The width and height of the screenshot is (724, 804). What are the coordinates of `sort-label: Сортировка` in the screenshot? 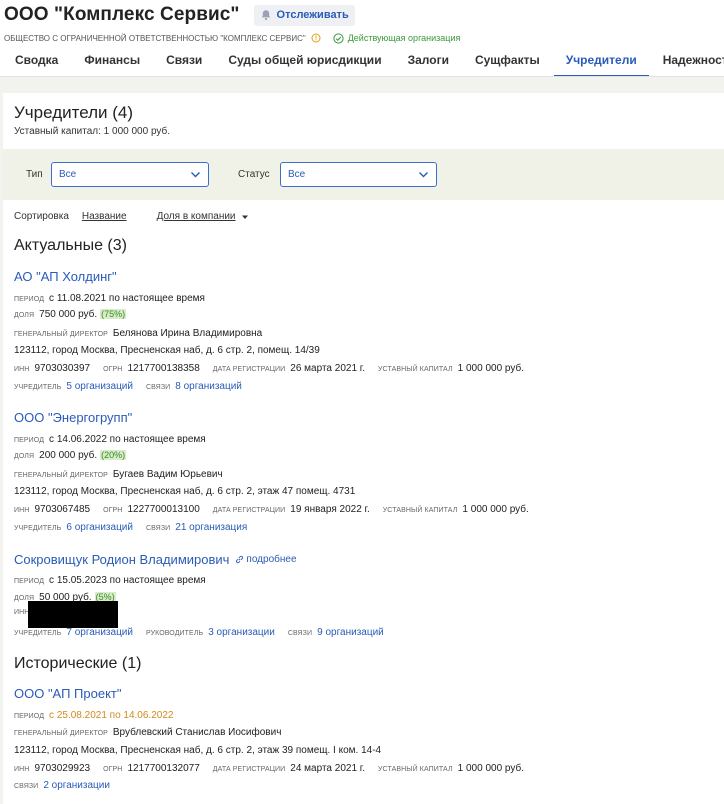 It's located at (41, 216).